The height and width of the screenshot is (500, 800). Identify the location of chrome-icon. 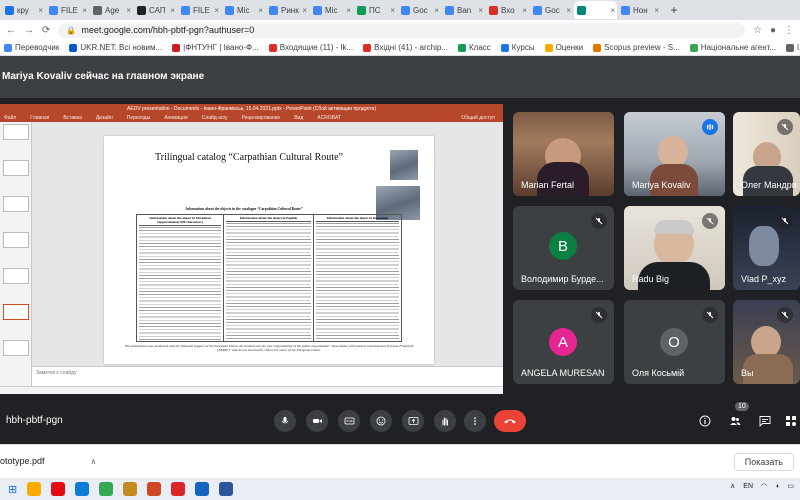
(106, 489).